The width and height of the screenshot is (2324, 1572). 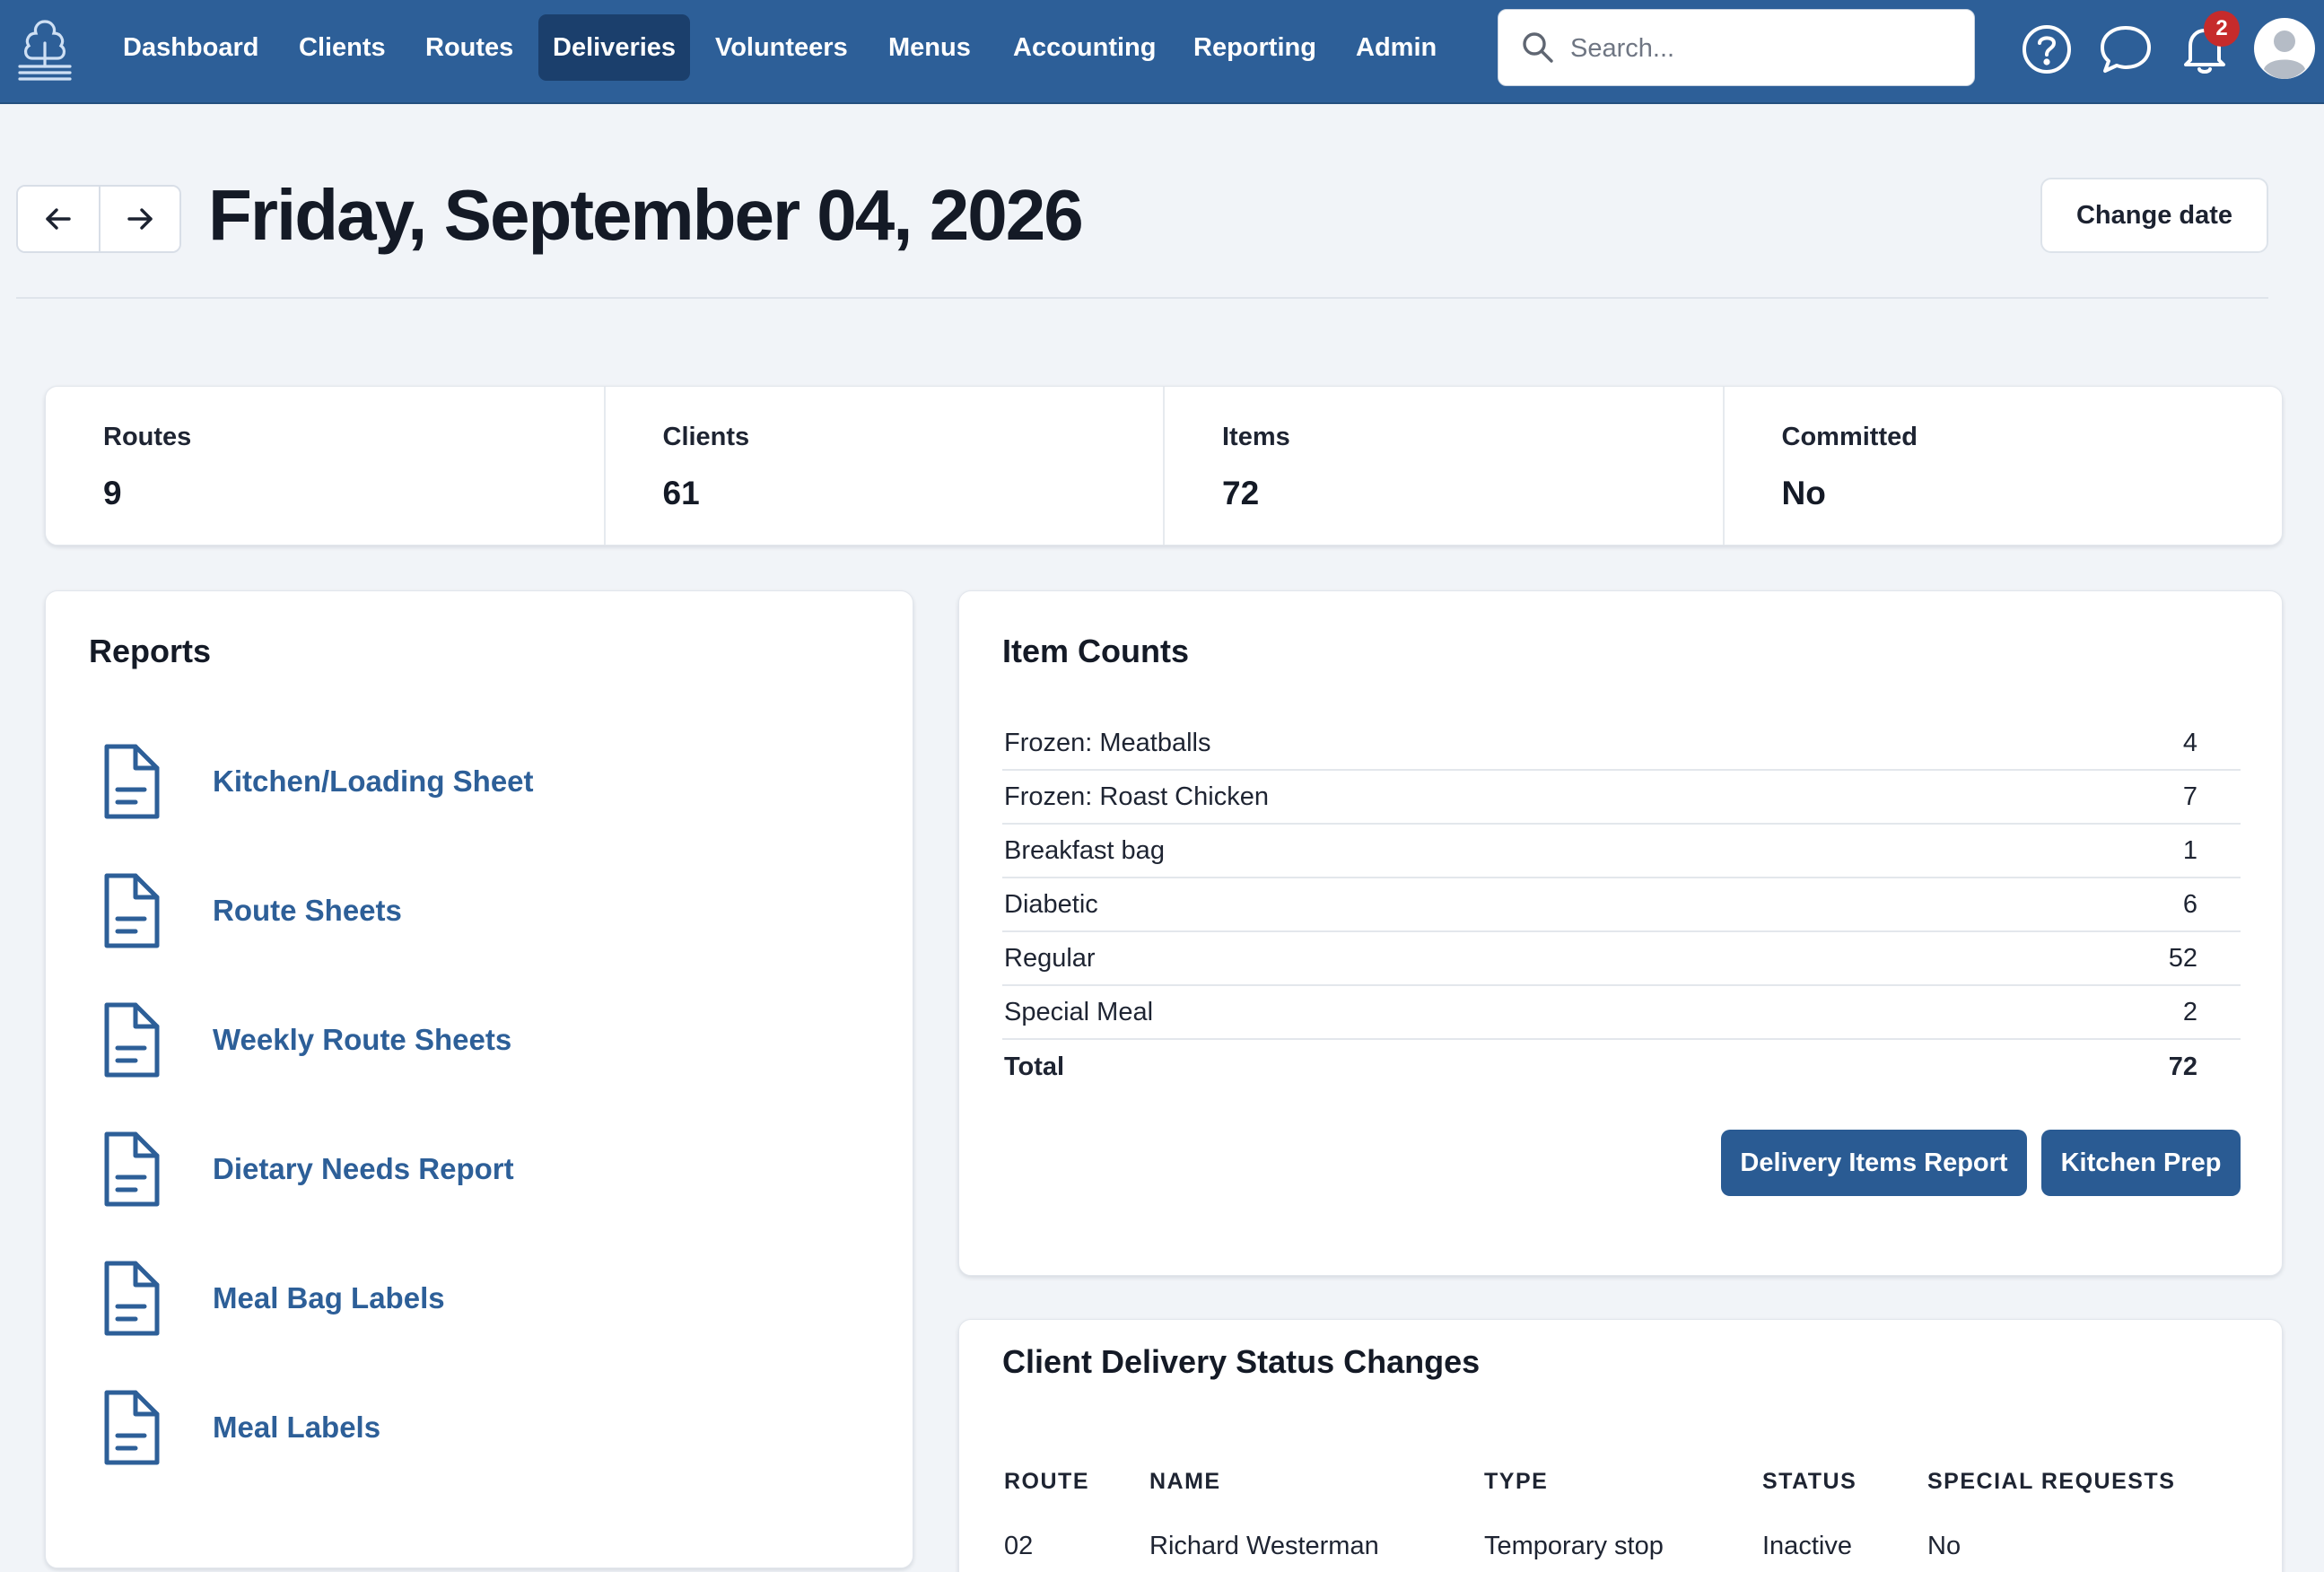 I want to click on table-row: Breakfast bag 1, so click(x=1622, y=852).